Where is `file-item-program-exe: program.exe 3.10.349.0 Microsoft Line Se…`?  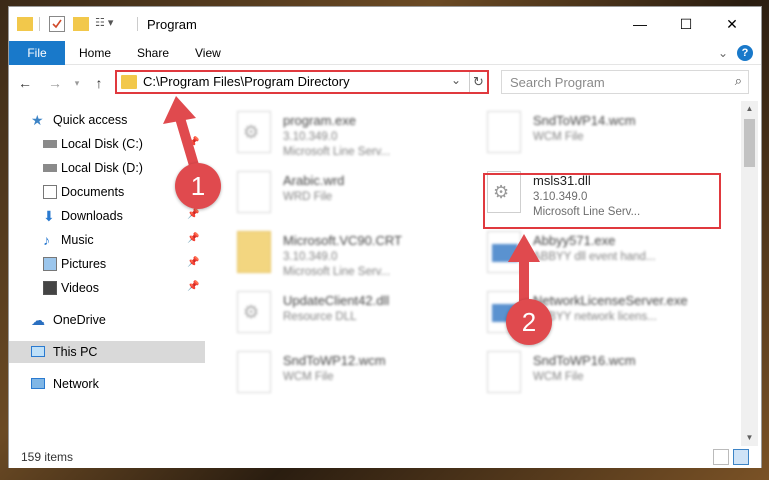 file-item-program-exe: program.exe 3.10.349.0 Microsoft Line Se… is located at coordinates (343, 134).